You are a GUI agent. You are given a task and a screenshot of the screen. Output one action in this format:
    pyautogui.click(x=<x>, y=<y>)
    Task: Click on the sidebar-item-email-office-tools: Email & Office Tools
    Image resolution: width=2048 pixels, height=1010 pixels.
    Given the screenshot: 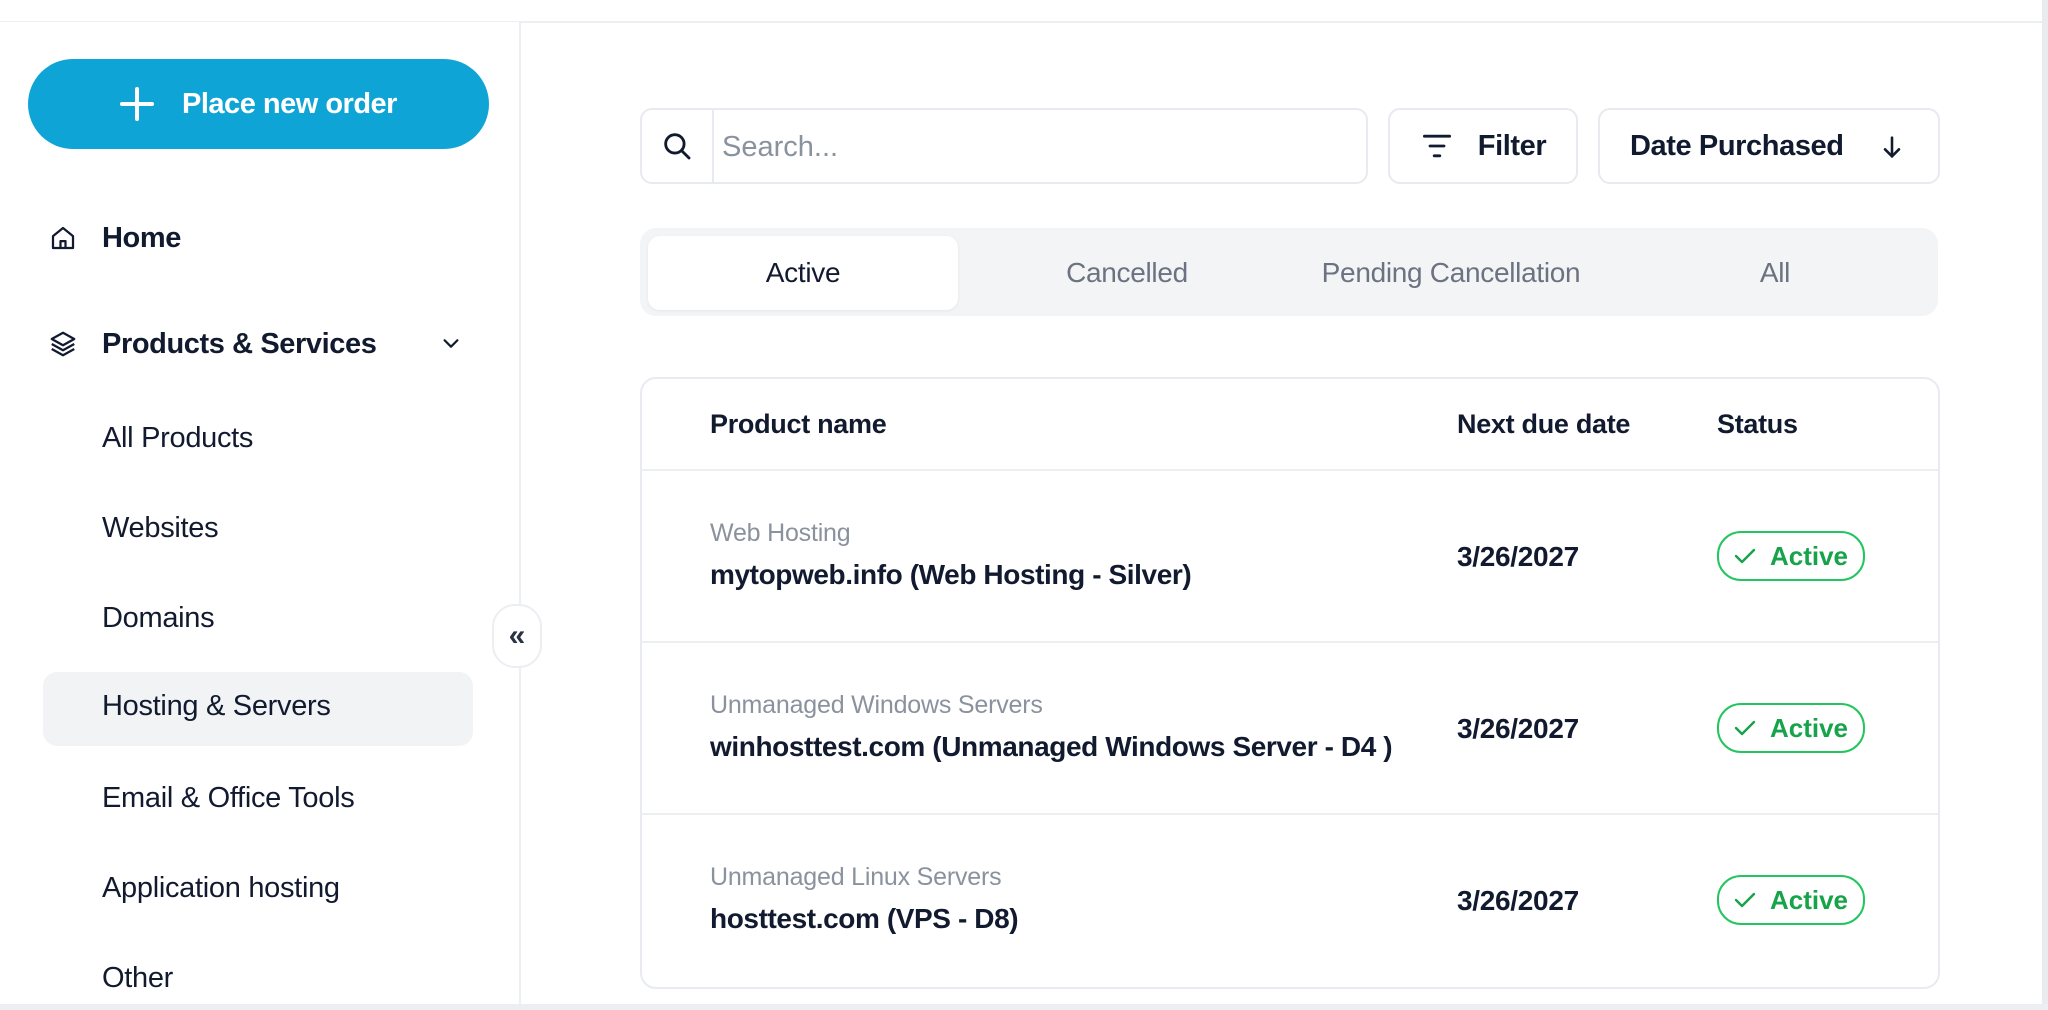 What is the action you would take?
    pyautogui.click(x=228, y=798)
    